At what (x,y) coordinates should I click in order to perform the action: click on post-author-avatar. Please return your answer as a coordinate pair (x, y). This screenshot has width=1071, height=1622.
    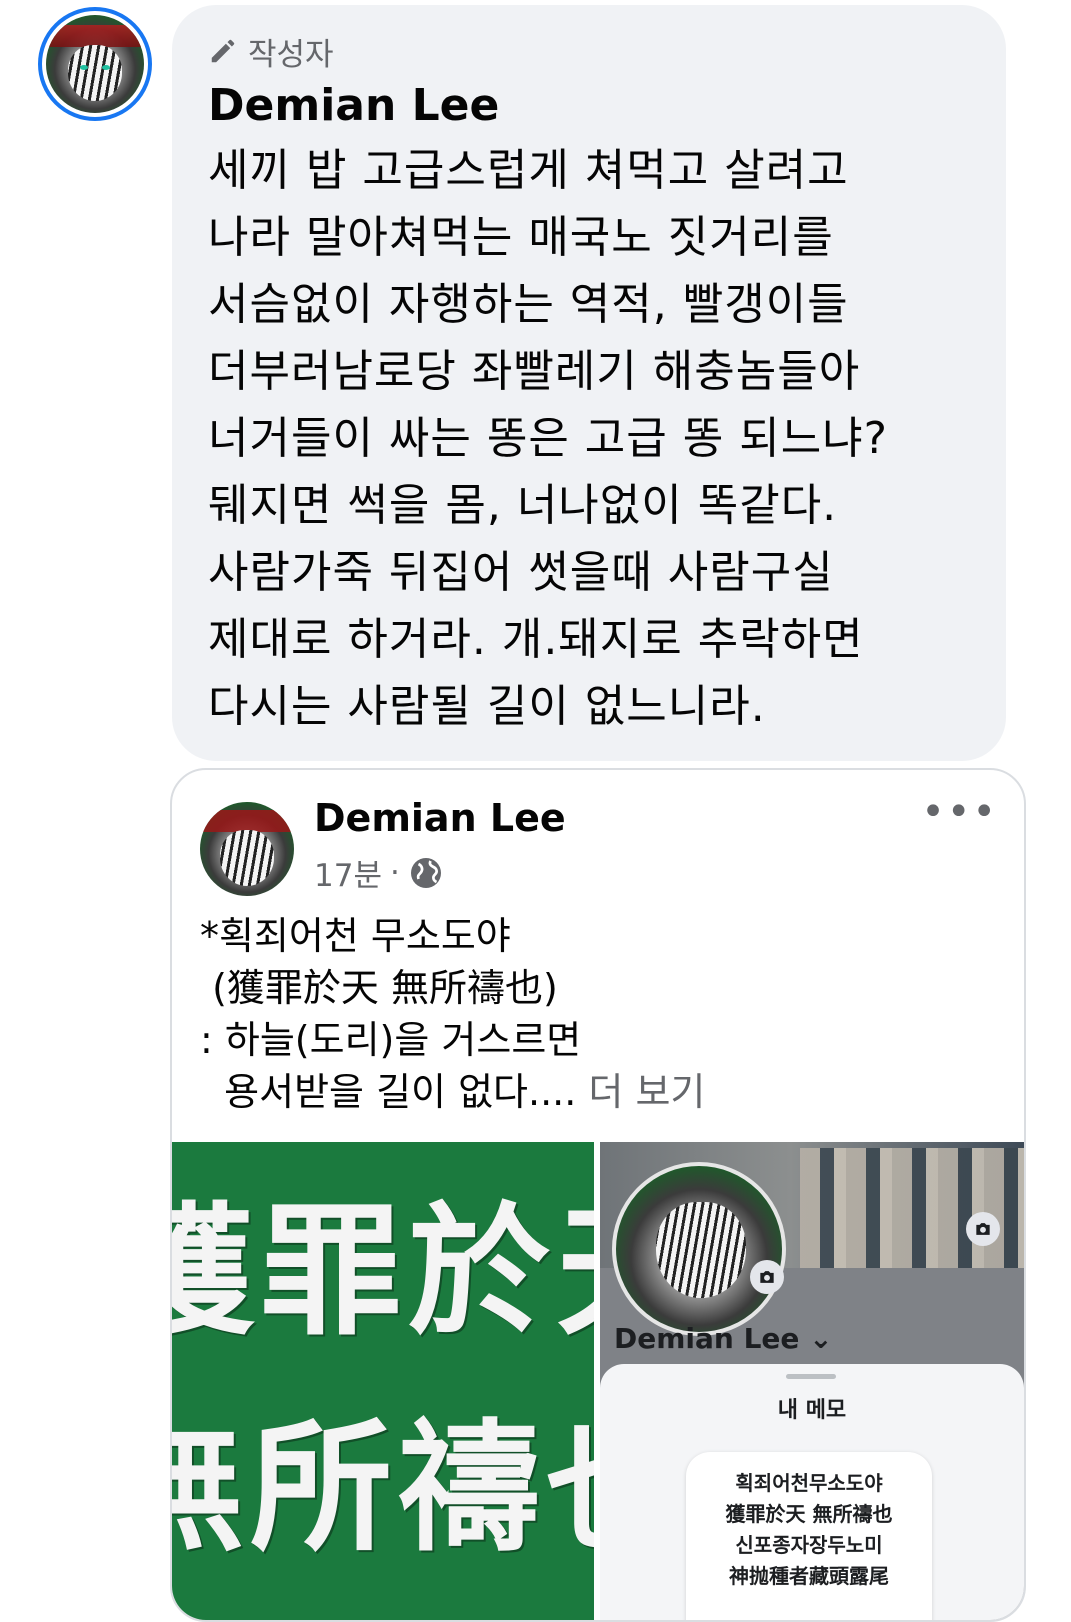
    Looking at the image, I should click on (247, 849).